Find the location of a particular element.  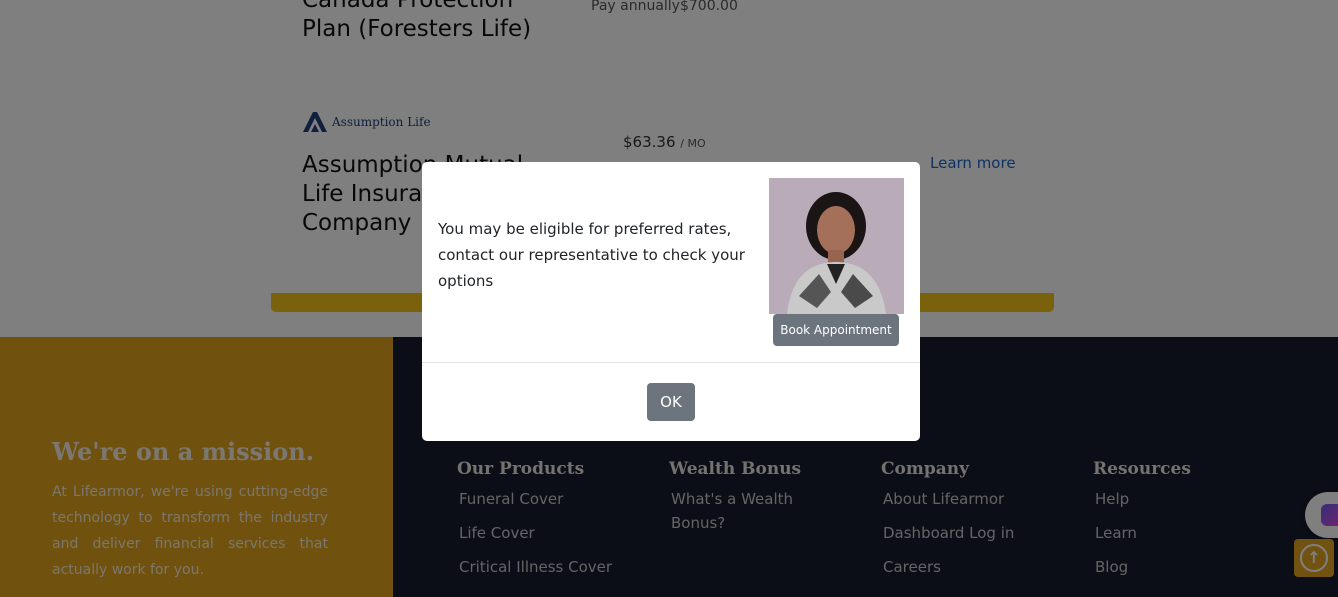

modal-footer-divider is located at coordinates (671, 362).